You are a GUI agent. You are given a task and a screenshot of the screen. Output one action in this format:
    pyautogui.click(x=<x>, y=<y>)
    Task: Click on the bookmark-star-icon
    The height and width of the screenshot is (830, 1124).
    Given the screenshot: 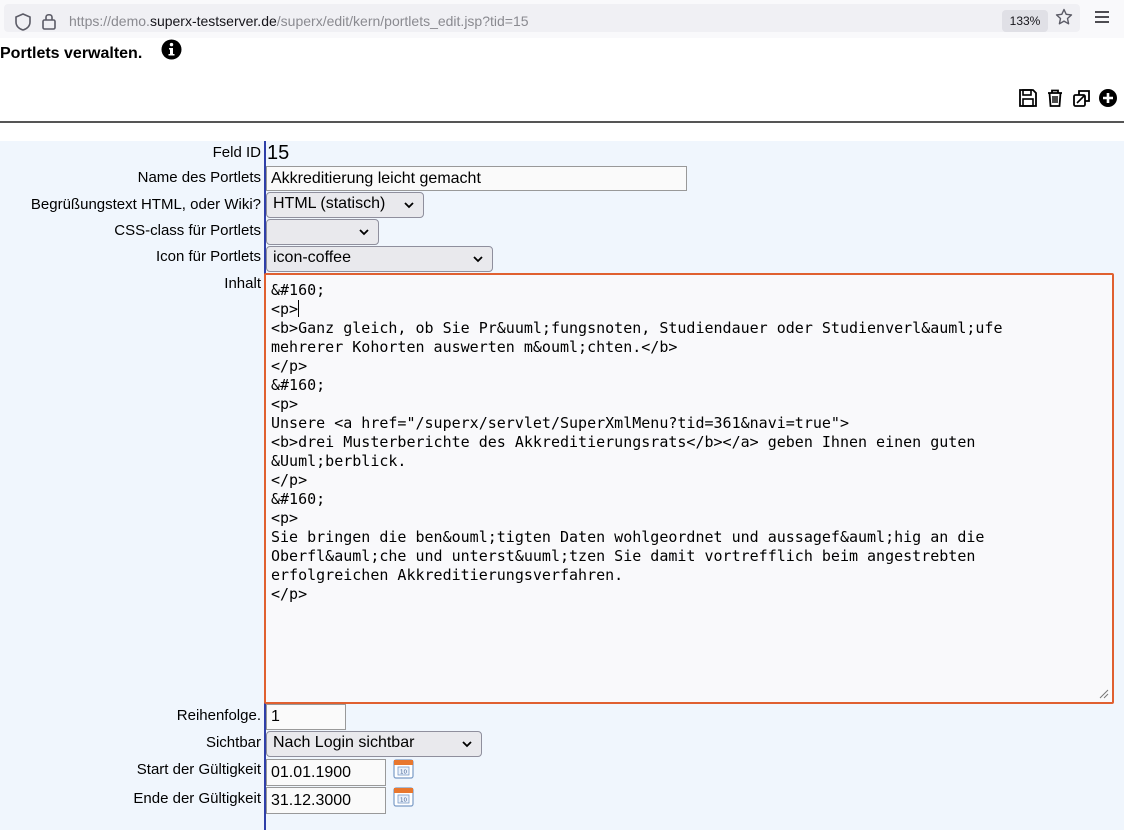 What is the action you would take?
    pyautogui.click(x=1064, y=17)
    